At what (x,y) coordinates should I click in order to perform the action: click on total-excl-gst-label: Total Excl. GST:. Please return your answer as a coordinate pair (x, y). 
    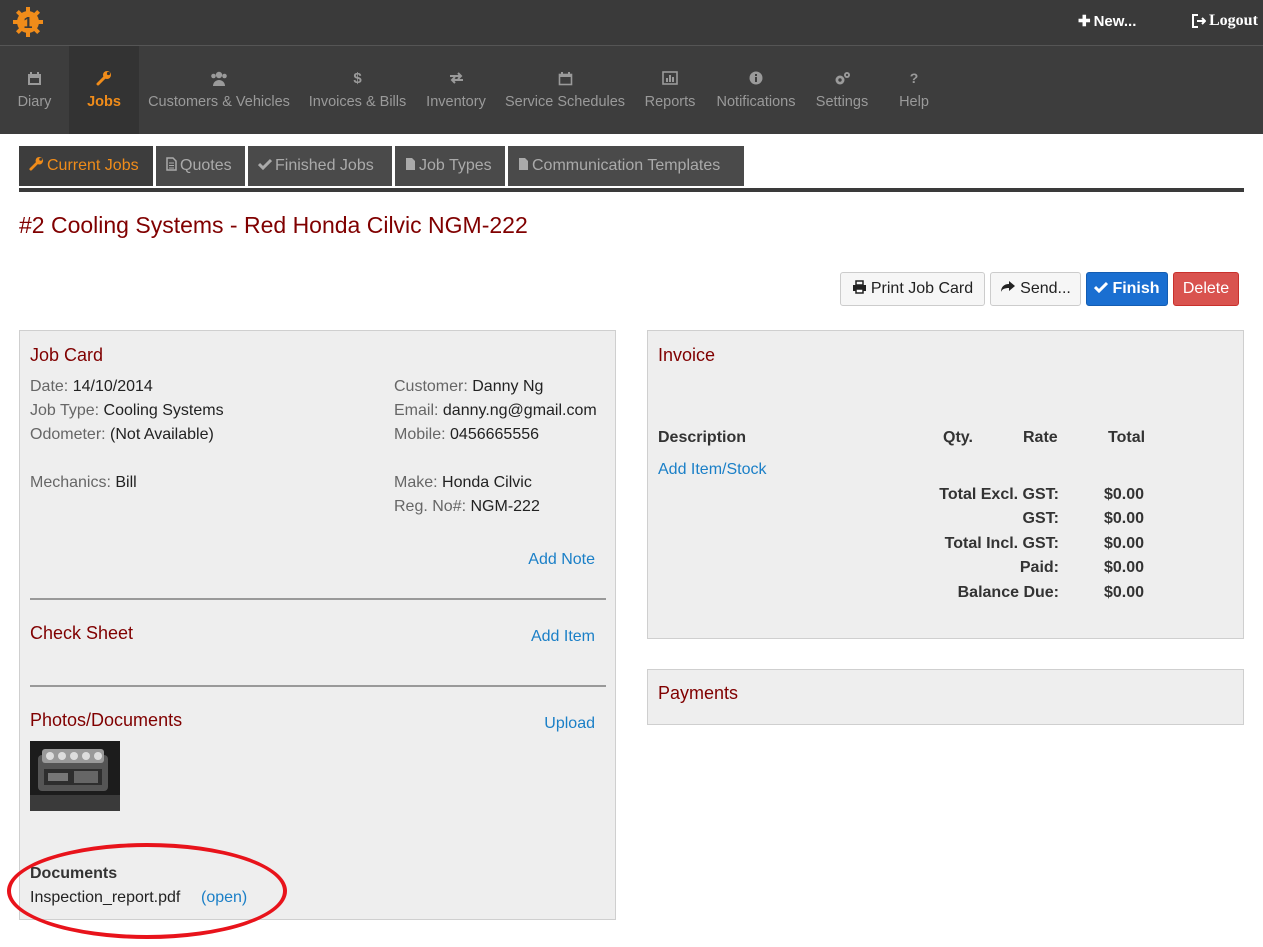
    Looking at the image, I should click on (999, 494).